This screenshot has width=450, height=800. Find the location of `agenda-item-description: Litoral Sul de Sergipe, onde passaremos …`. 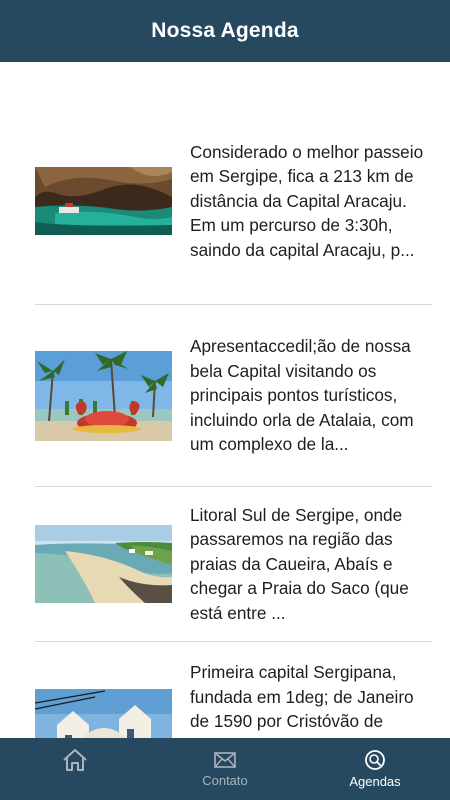

agenda-item-description: Litoral Sul de Sergipe, onde passaremos … is located at coordinates (299, 563).